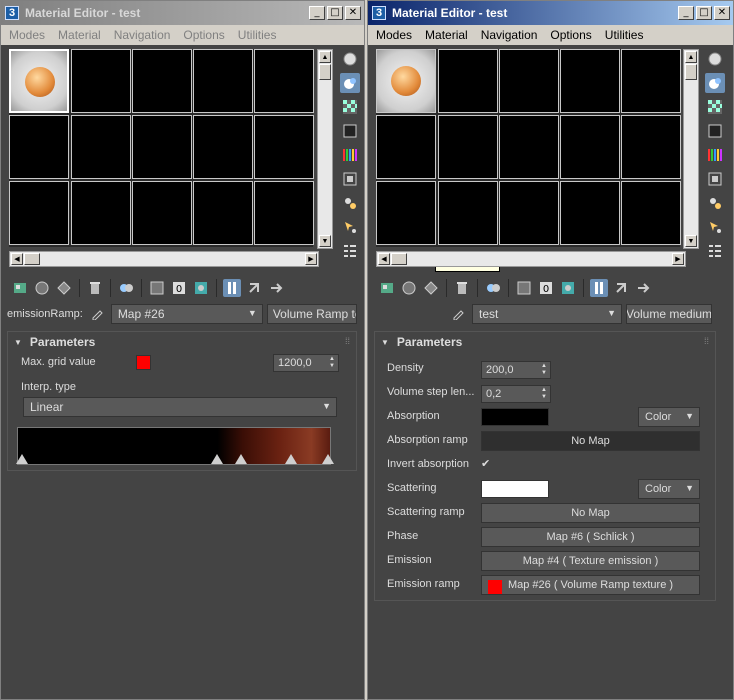 Image resolution: width=734 pixels, height=700 pixels. I want to click on select-by-material-icon, so click(350, 227).